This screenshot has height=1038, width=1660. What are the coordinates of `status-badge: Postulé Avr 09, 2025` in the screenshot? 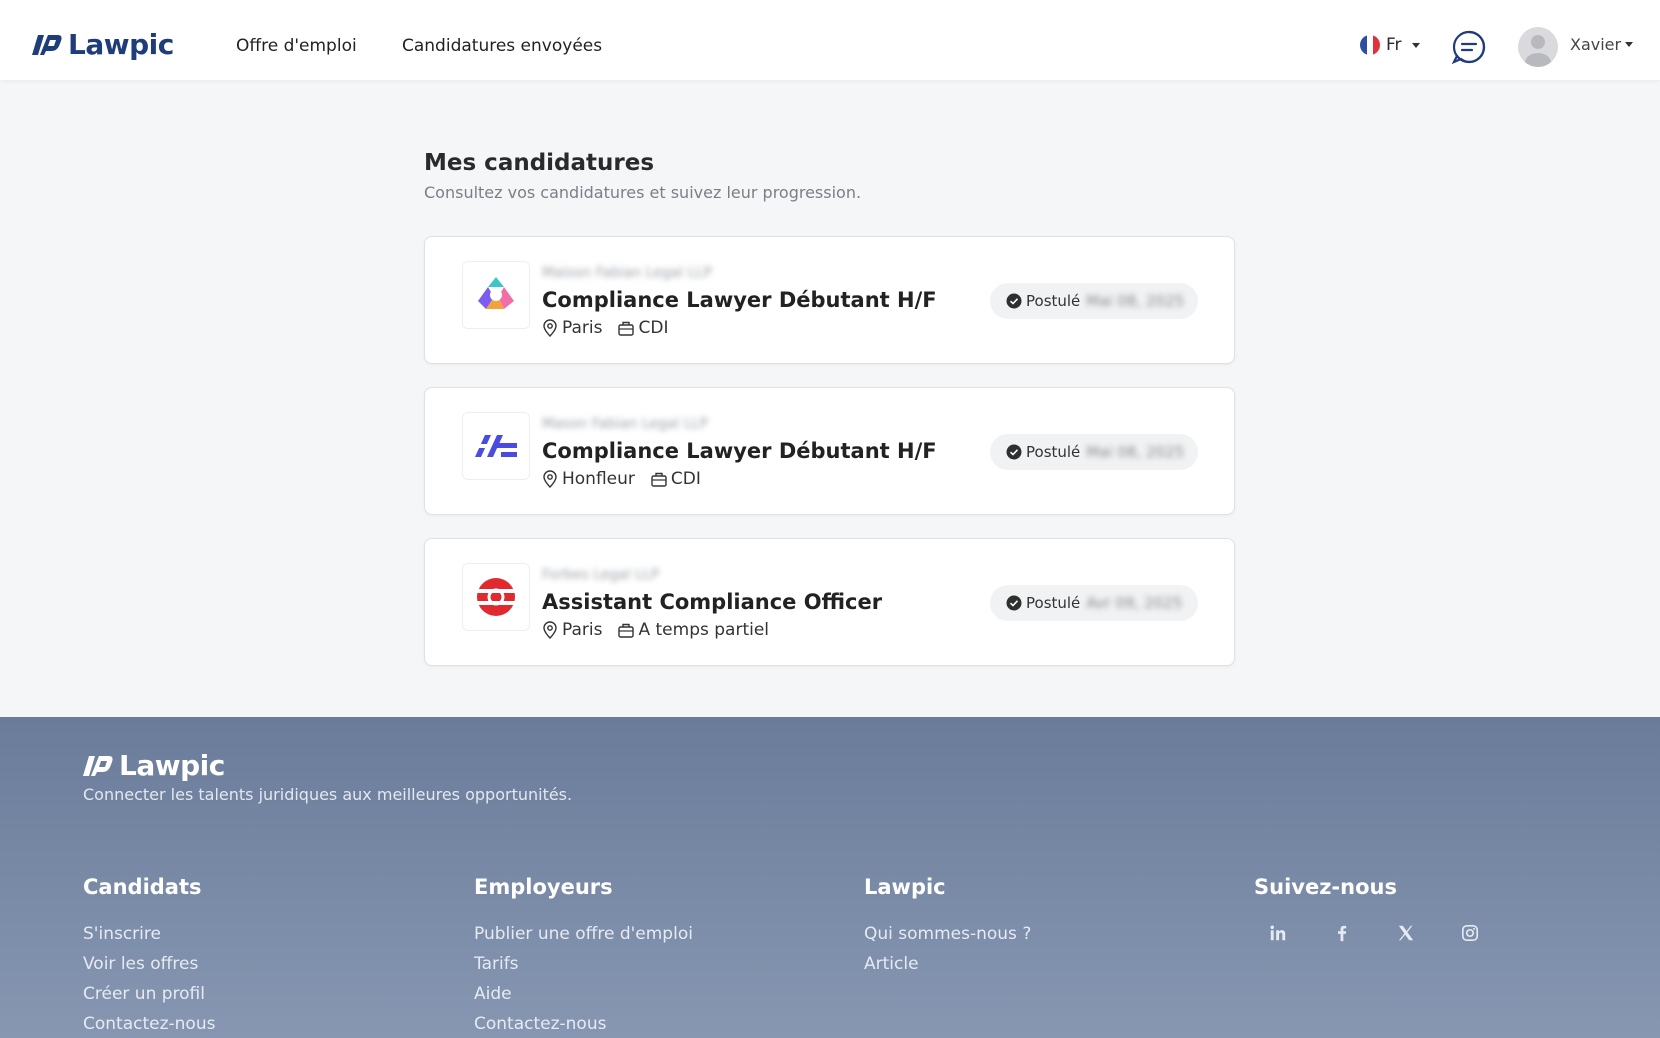 It's located at (1094, 603).